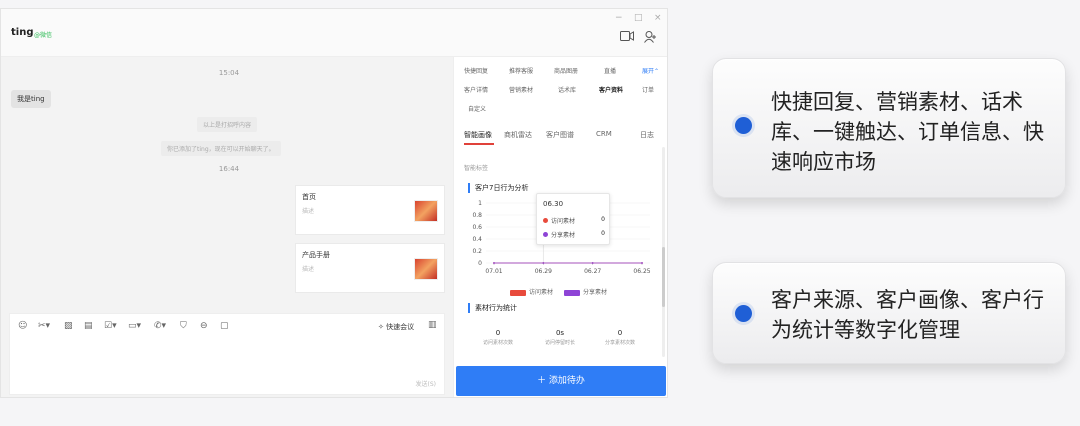 This screenshot has height=426, width=1080. What do you see at coordinates (22, 32) in the screenshot?
I see `contact-name: ting` at bounding box center [22, 32].